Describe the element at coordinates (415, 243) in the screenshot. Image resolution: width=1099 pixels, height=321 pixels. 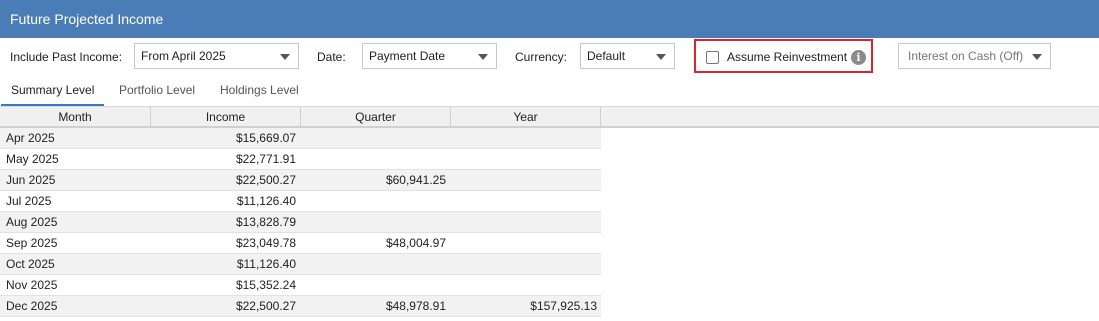
I see `cell-quarter: $48,004.97` at that location.